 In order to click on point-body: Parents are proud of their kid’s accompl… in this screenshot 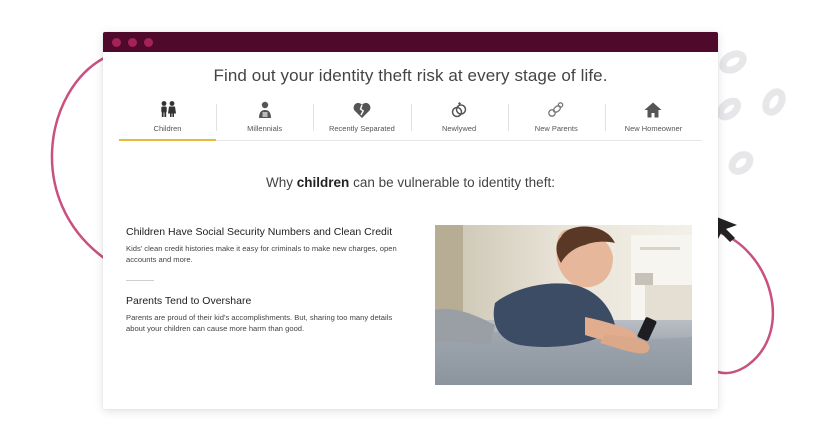, I will do `click(259, 323)`.